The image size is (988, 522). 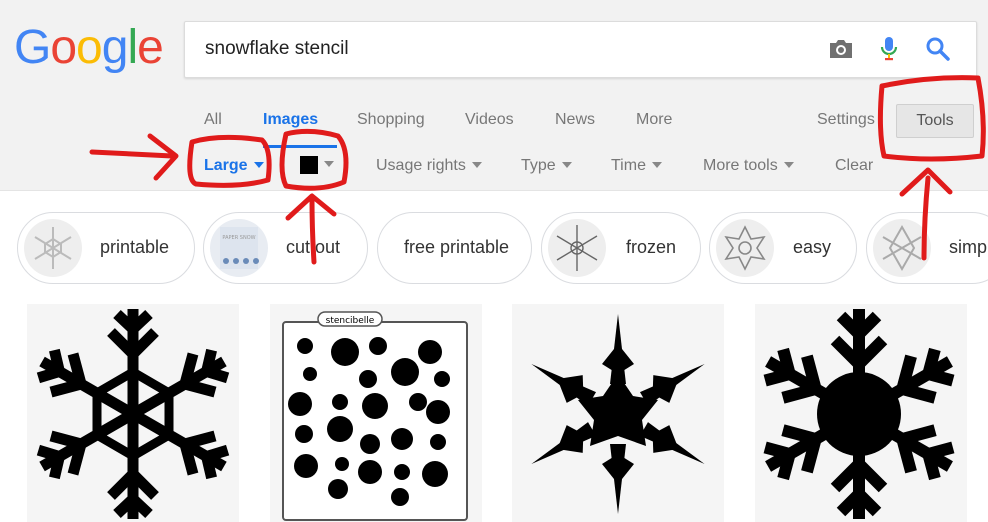 What do you see at coordinates (783, 248) in the screenshot?
I see `chip-easy: easy` at bounding box center [783, 248].